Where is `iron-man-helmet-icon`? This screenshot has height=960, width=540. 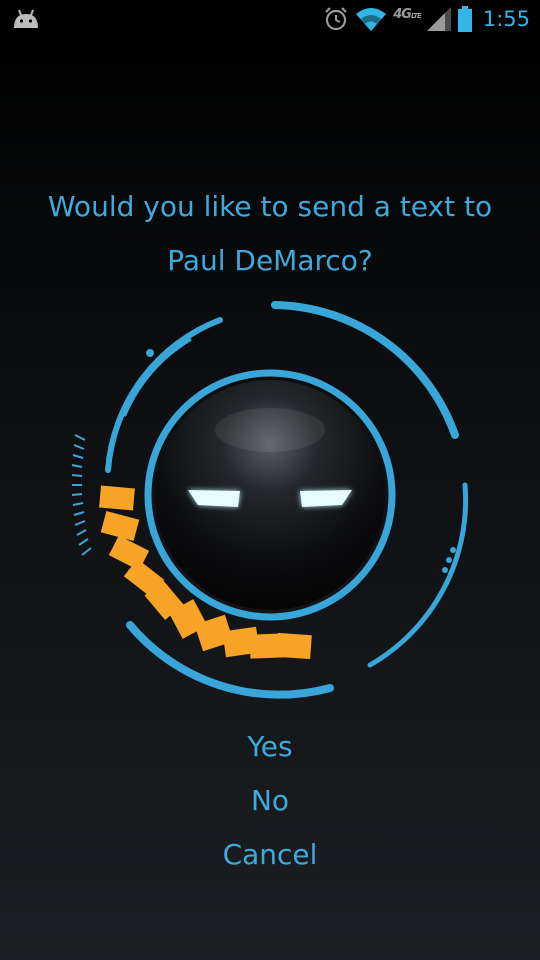 iron-man-helmet-icon is located at coordinates (270, 495).